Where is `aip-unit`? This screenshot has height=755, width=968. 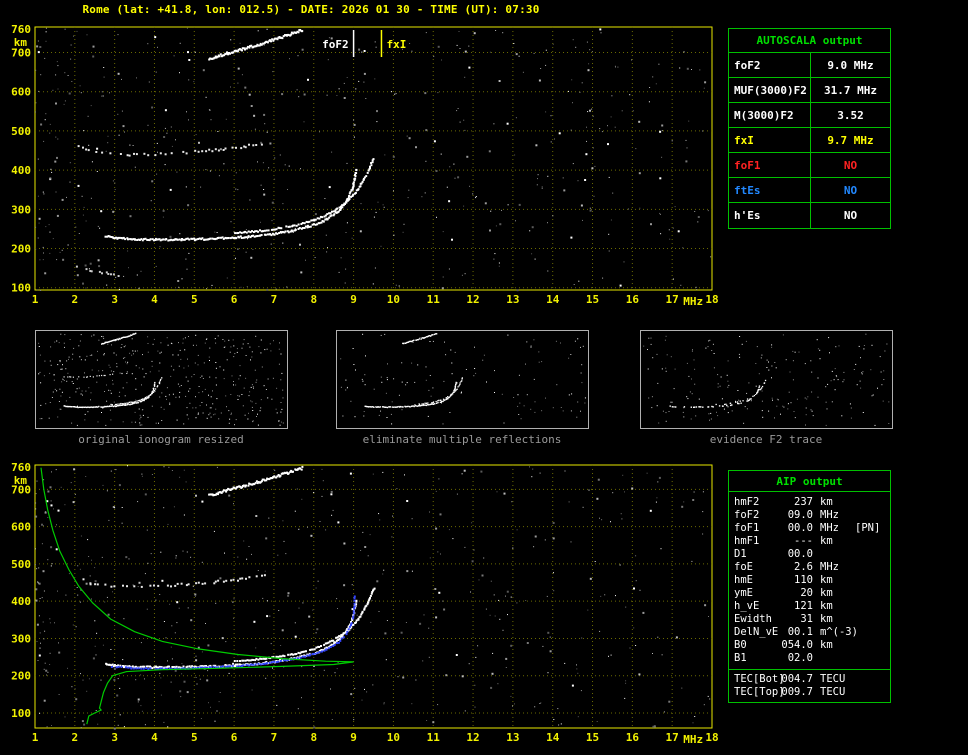
aip-unit is located at coordinates (834, 658).